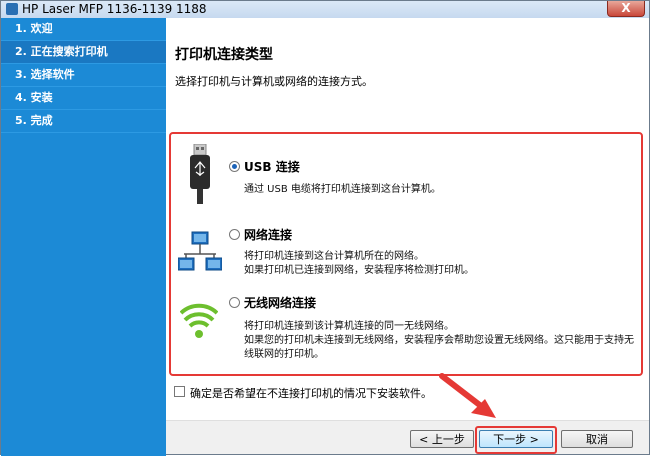 The image size is (650, 456). What do you see at coordinates (199, 320) in the screenshot?
I see `wifi-icon` at bounding box center [199, 320].